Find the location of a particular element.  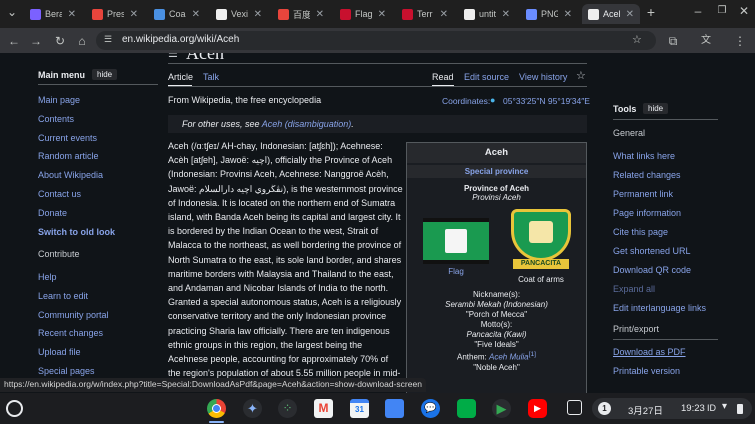

coordinates-value: 05°33′25″N 95°19′34″E is located at coordinates (546, 101).